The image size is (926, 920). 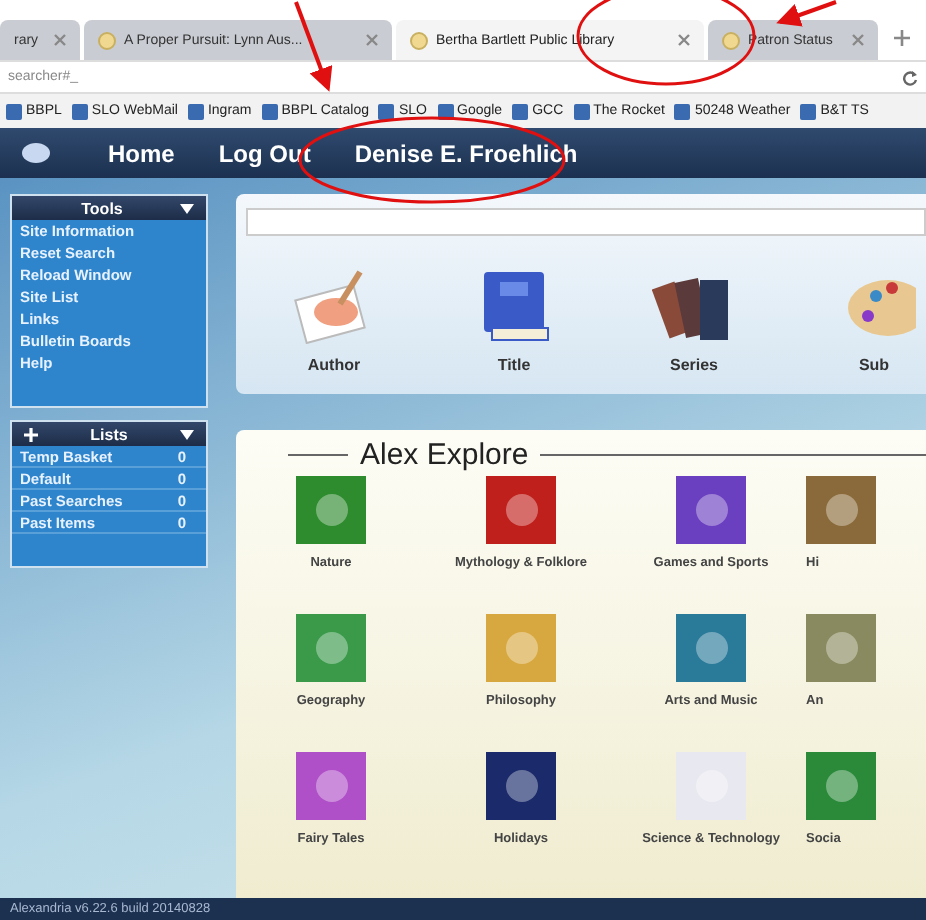 What do you see at coordinates (586, 222) in the screenshot?
I see `search-field` at bounding box center [586, 222].